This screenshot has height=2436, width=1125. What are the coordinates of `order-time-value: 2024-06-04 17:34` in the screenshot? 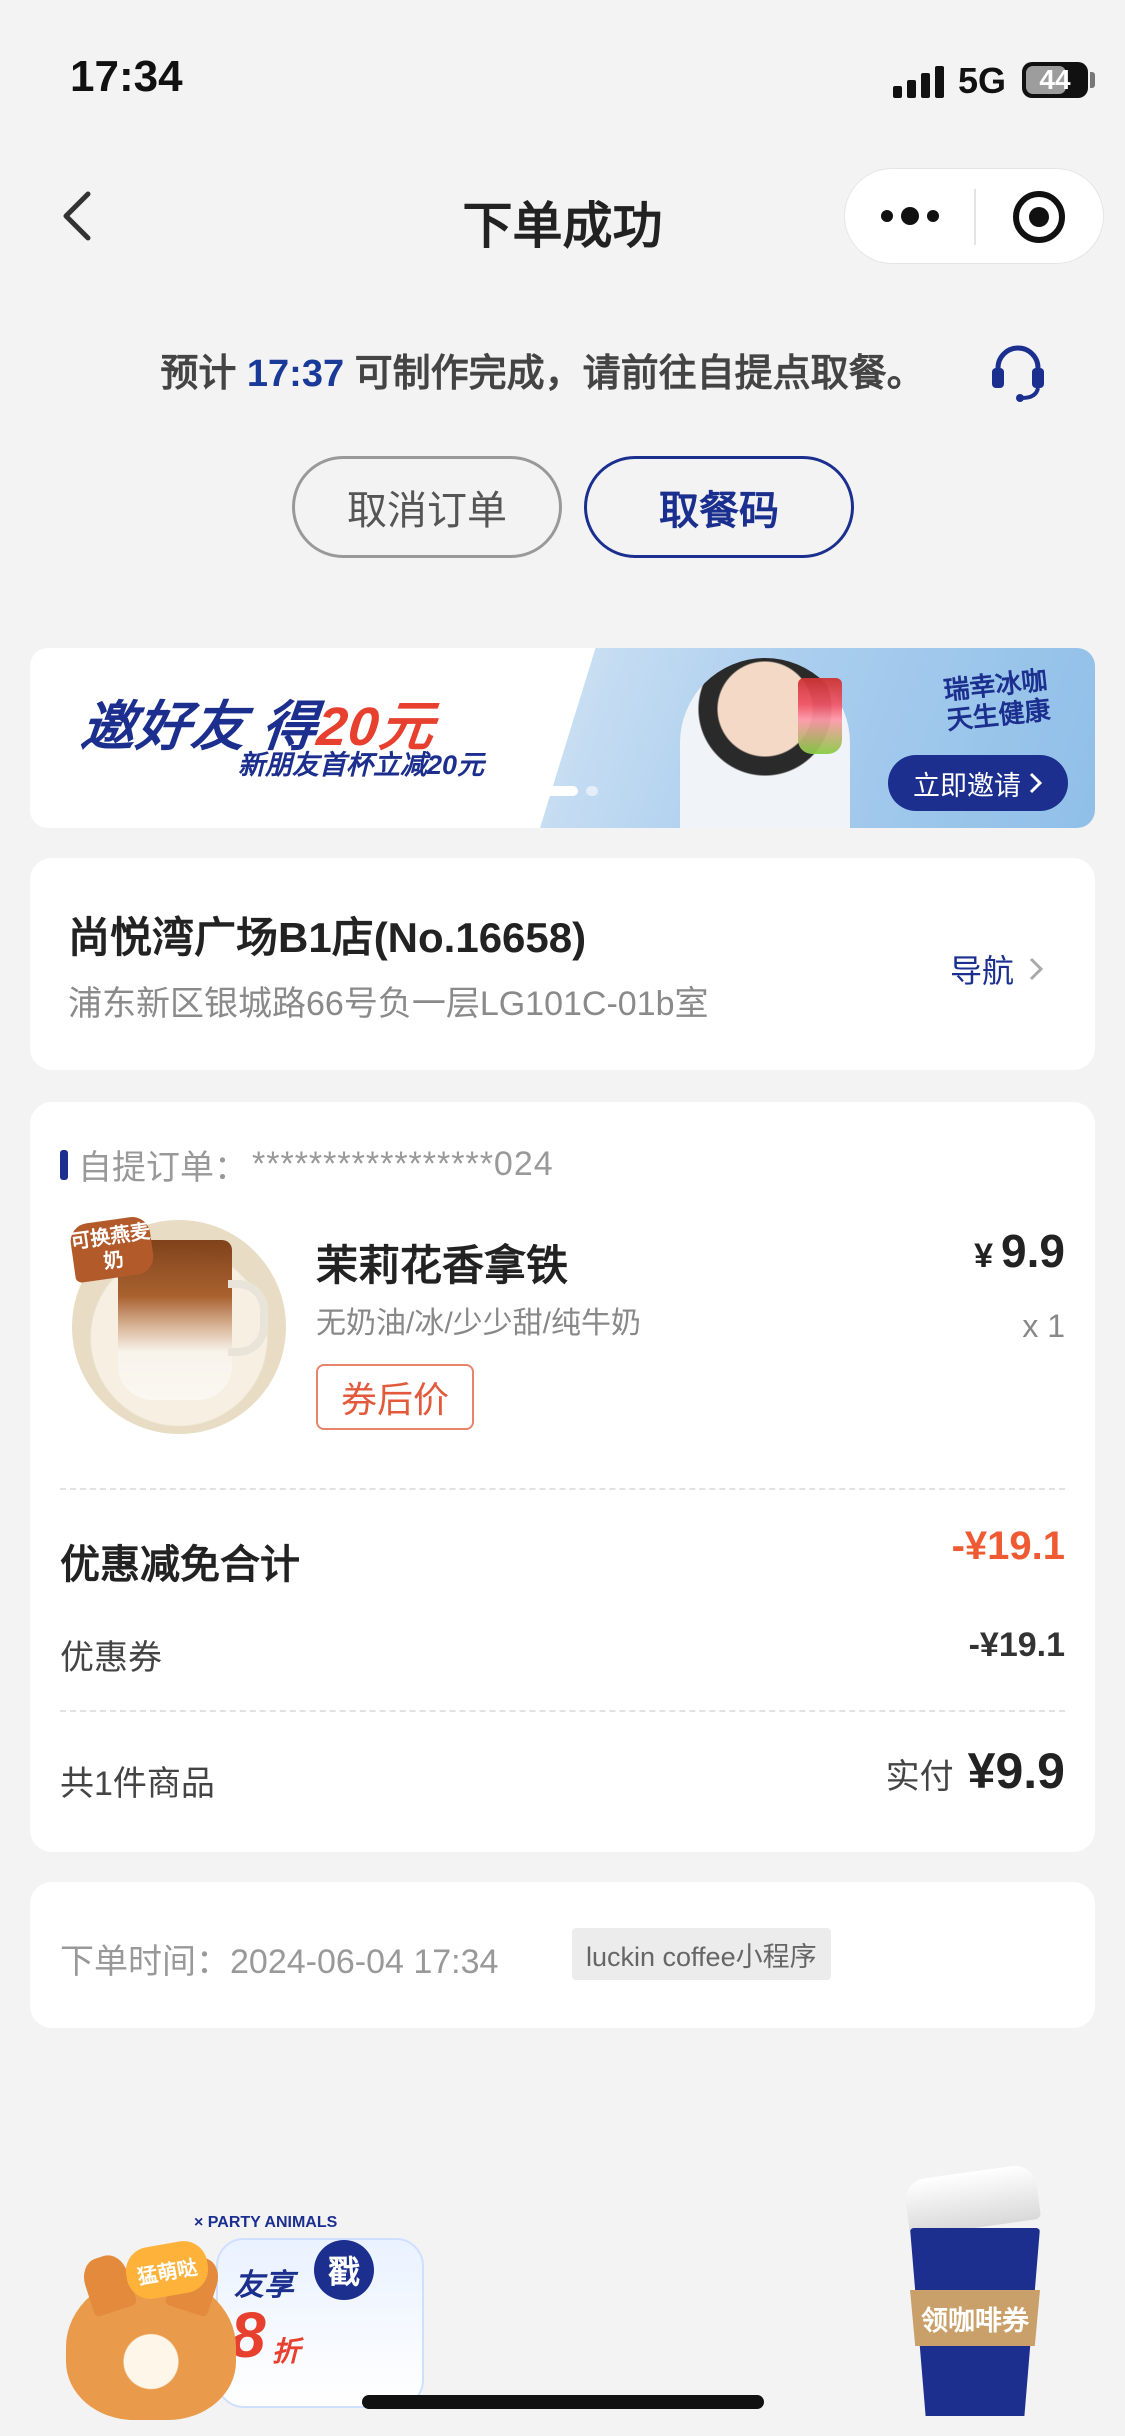 It's located at (364, 1962).